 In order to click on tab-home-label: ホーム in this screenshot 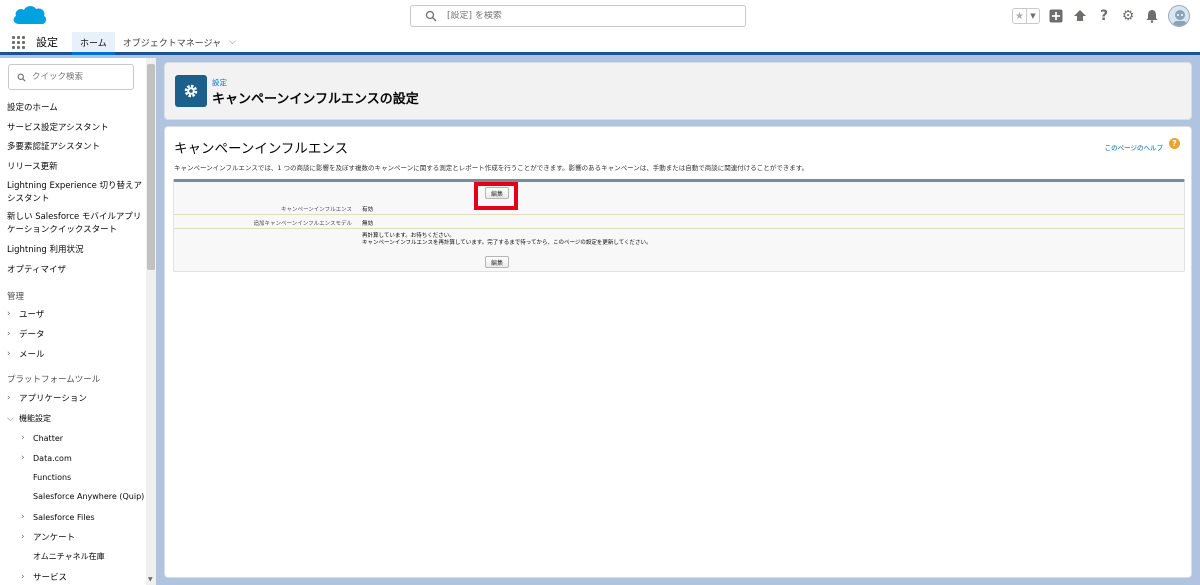, I will do `click(93, 43)`.